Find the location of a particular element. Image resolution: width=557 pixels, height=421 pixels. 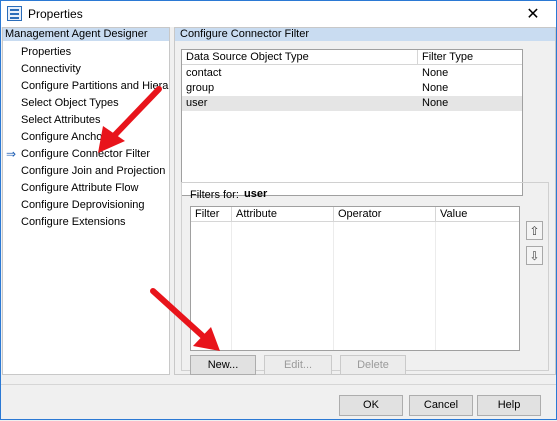

arrow-down-icon: ⇩ is located at coordinates (534, 255).